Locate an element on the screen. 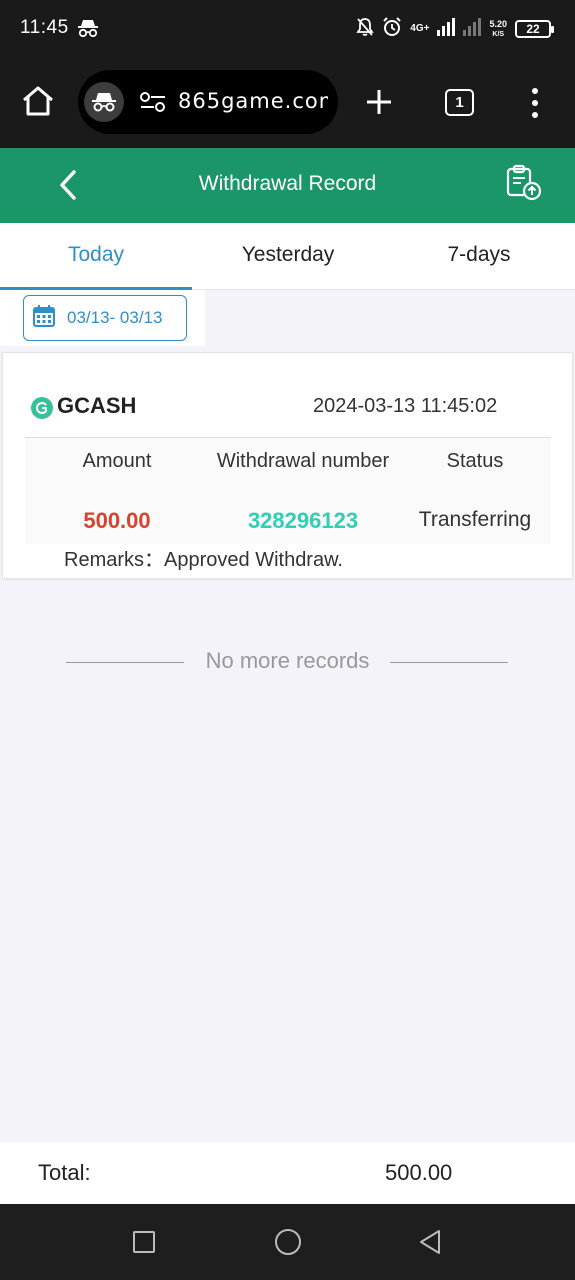  tab-today: Today is located at coordinates (96, 255).